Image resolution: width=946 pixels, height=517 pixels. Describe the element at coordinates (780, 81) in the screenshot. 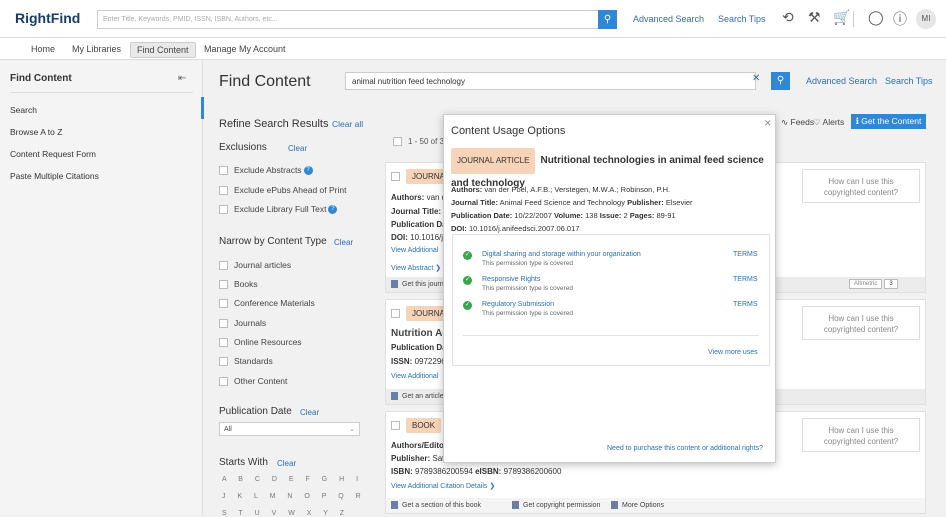

I see `content-search-button: ⚲` at that location.